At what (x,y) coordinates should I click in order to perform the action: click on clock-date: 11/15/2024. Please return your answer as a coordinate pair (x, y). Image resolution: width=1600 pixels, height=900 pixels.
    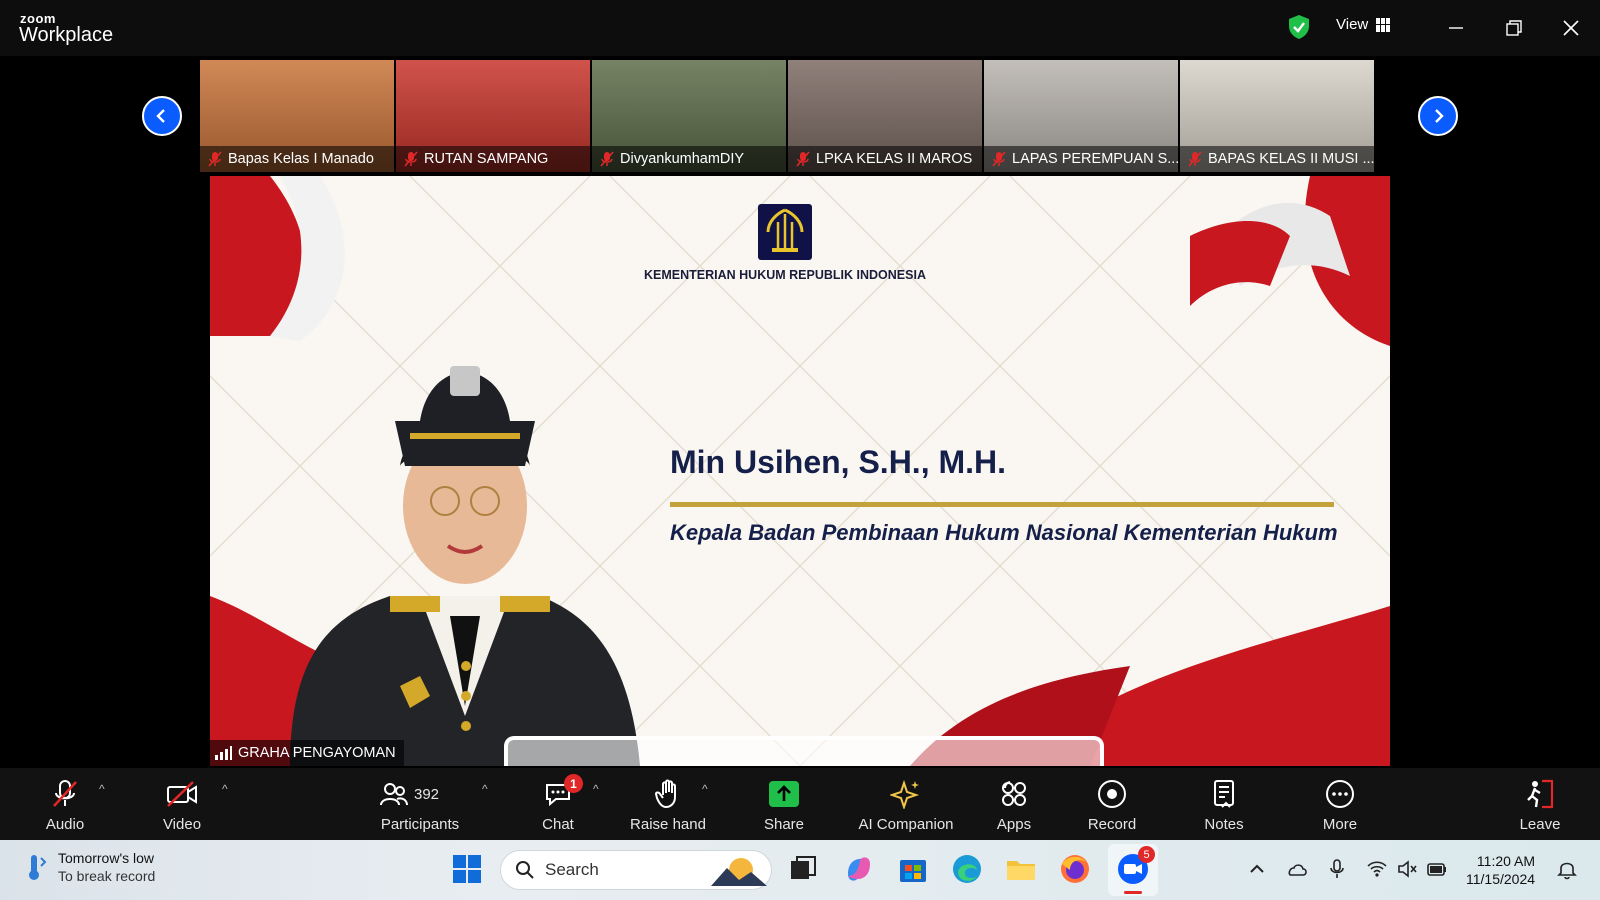
    Looking at the image, I should click on (1501, 879).